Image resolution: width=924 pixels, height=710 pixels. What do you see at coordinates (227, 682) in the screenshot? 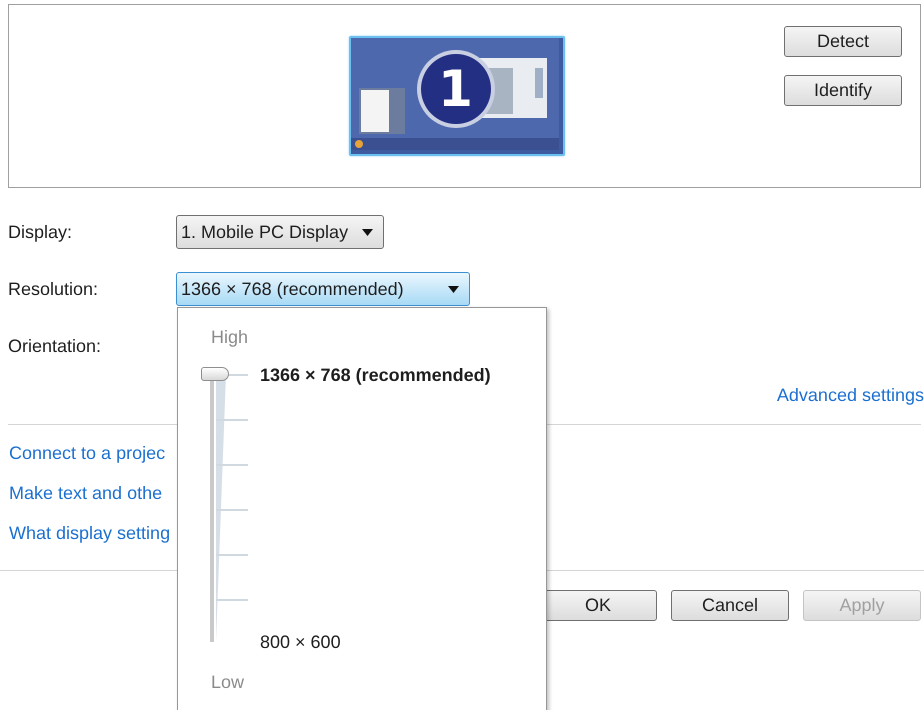
I see `low-label: Low` at bounding box center [227, 682].